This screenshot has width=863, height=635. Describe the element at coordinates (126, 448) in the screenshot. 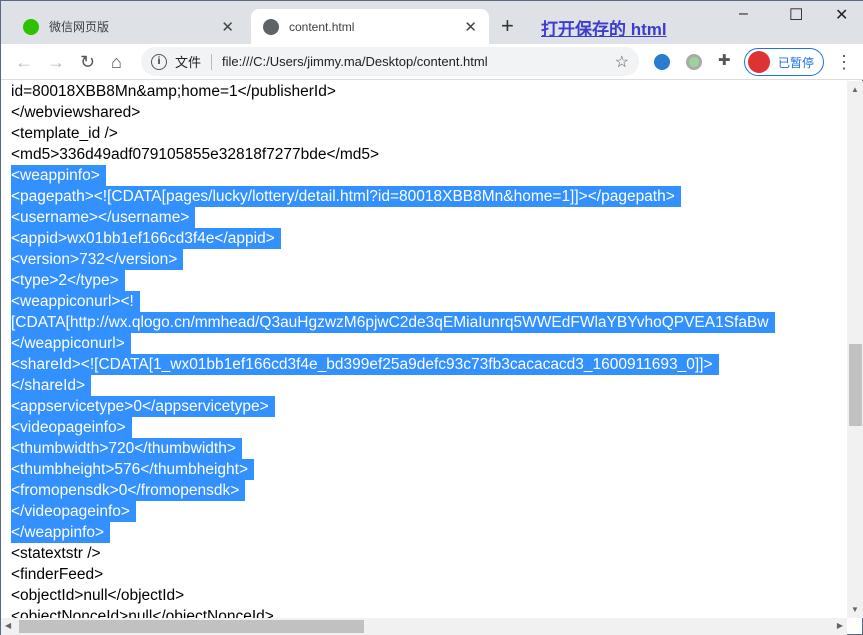

I see `line-text: <thumbwidth>720</thumbwidth>` at that location.